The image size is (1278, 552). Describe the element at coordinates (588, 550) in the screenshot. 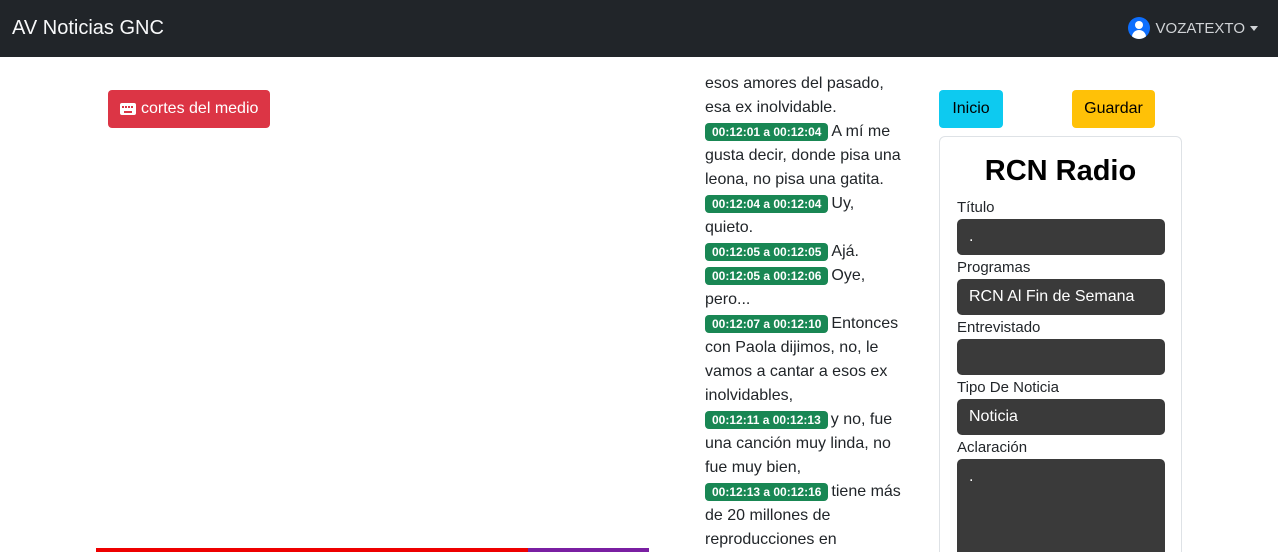

I see `timeline-segment` at that location.